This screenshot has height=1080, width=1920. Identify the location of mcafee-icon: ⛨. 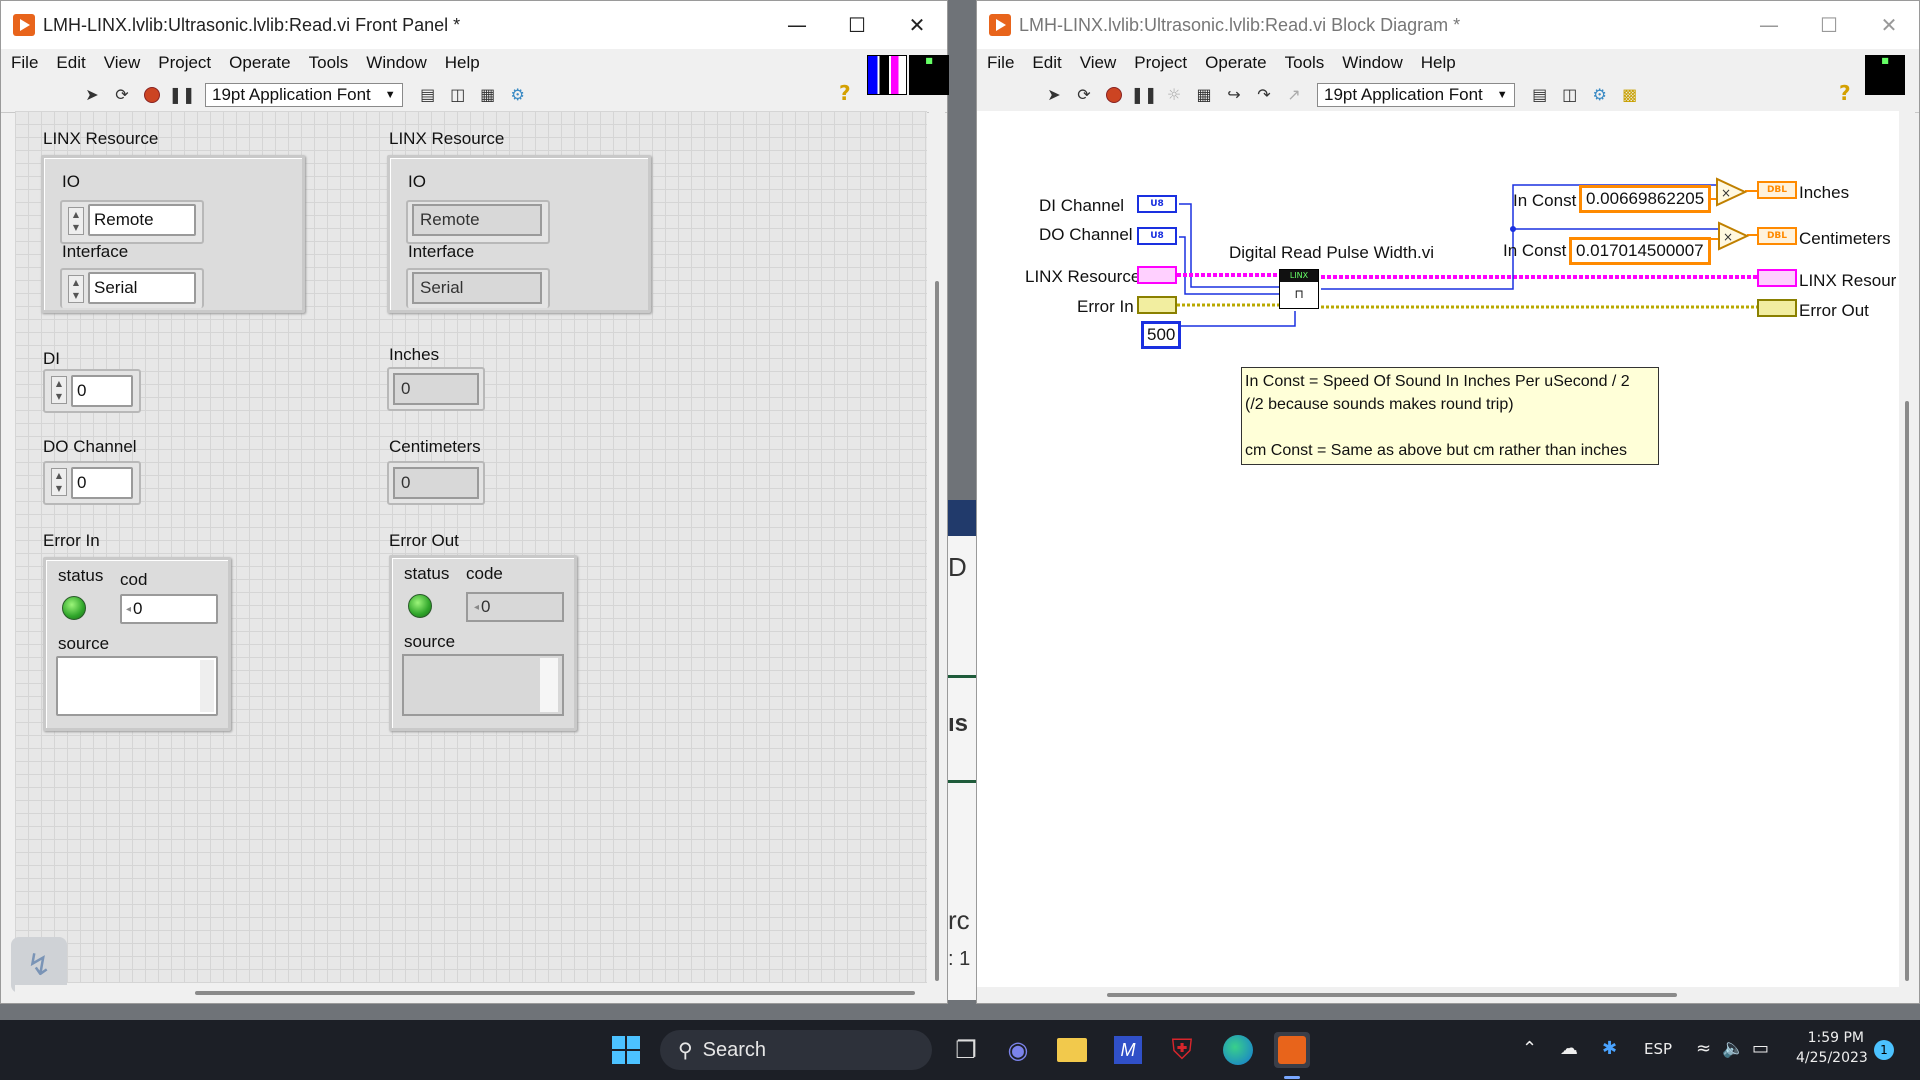
(1182, 1050).